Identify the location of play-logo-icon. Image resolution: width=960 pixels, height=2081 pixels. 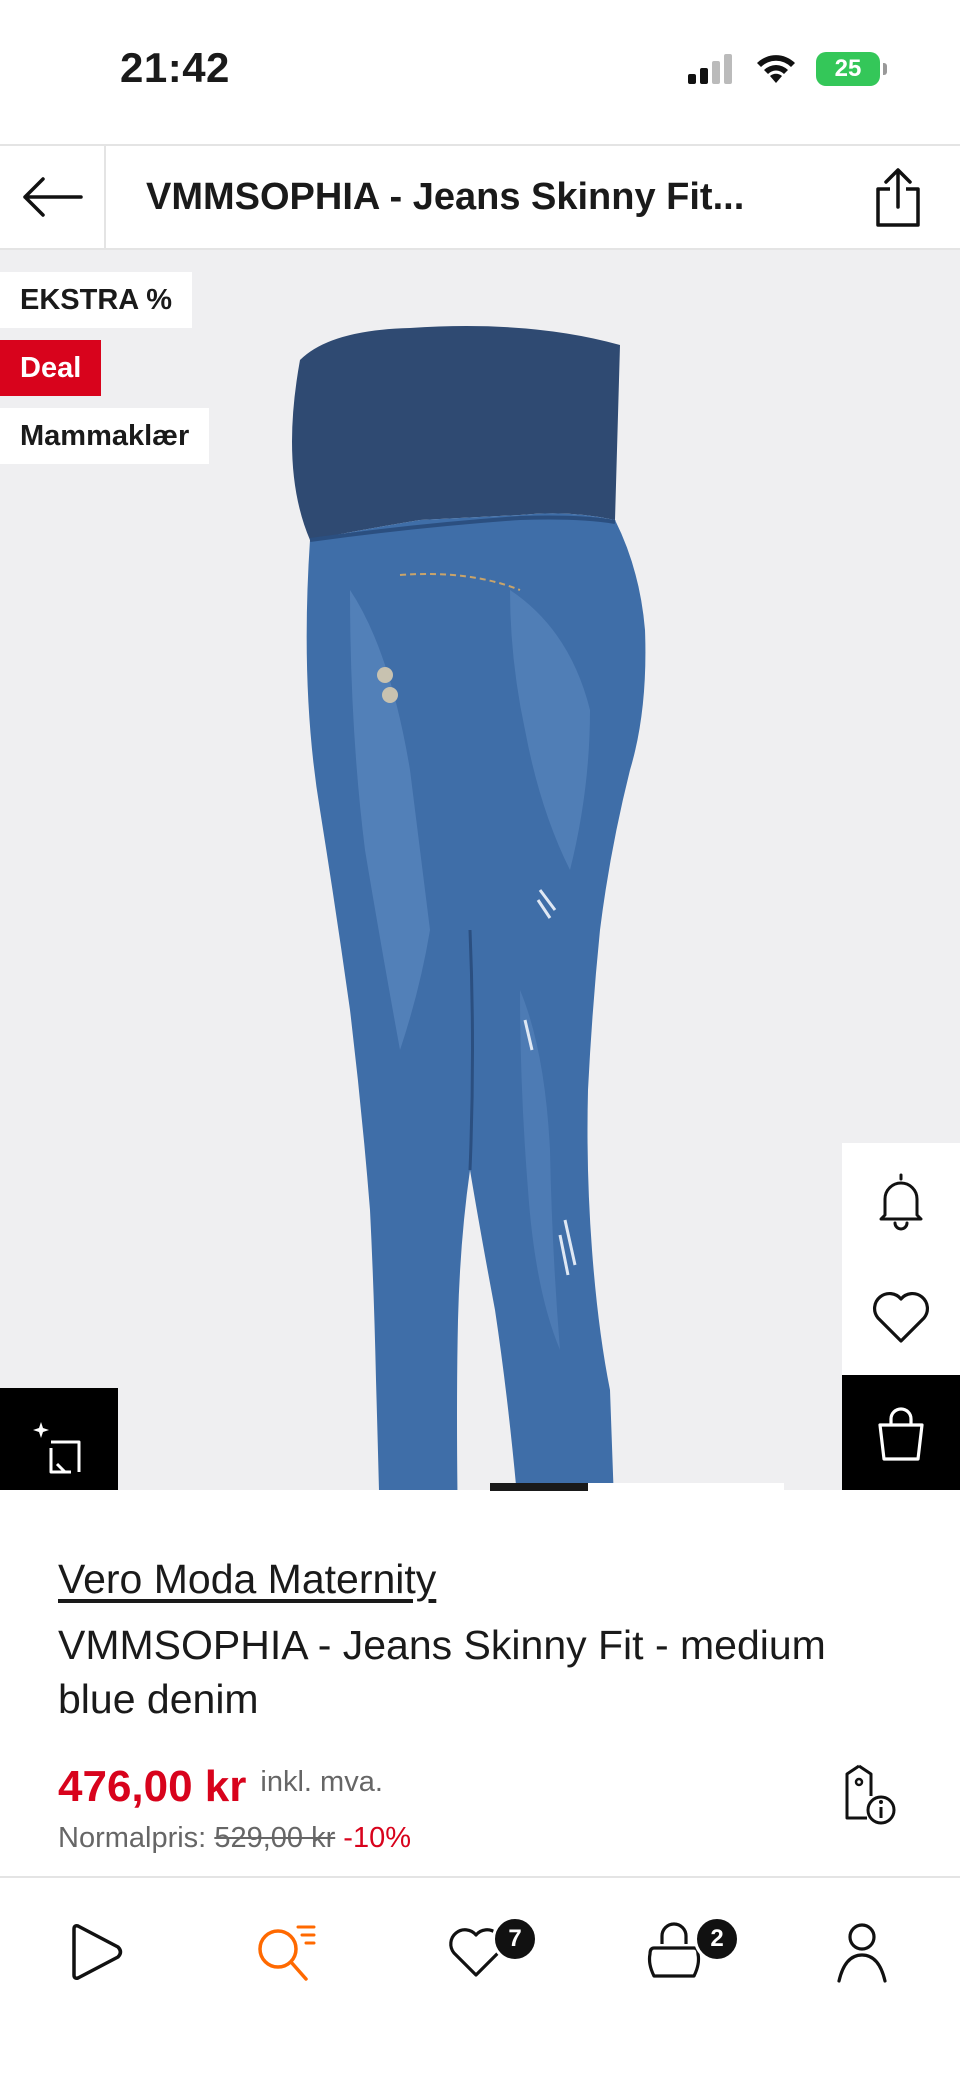
(97, 1952).